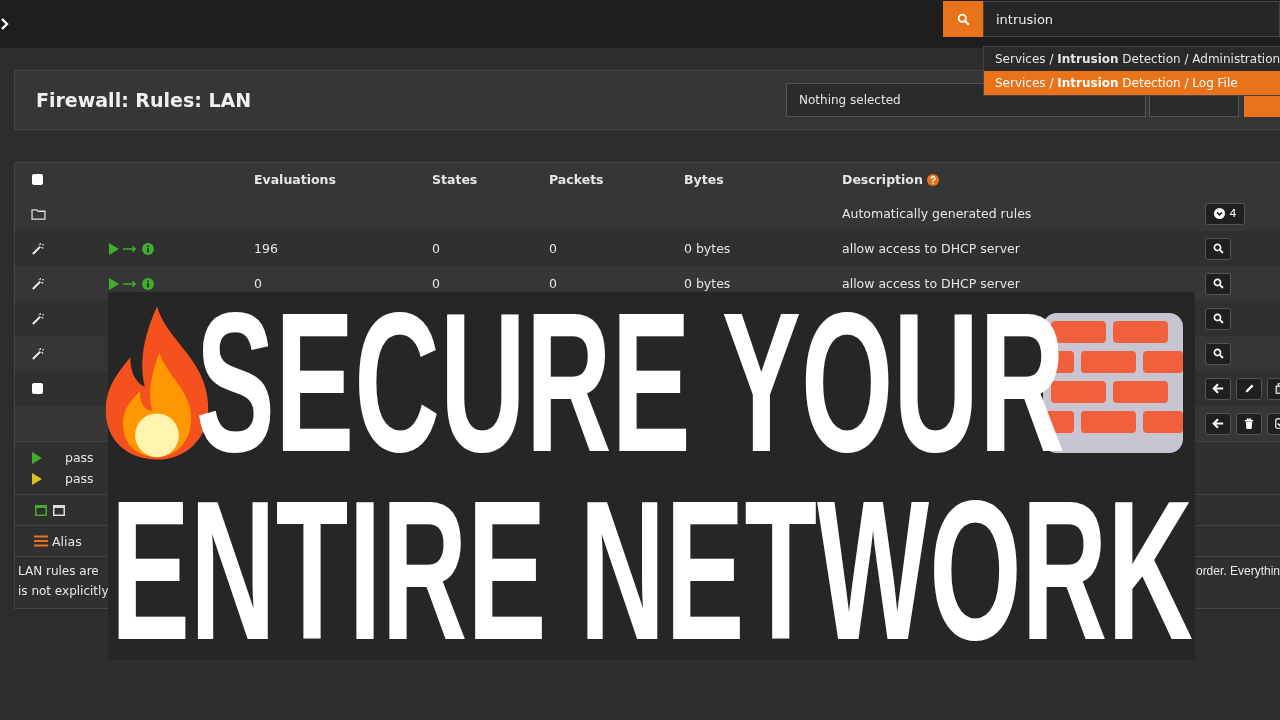 This screenshot has width=1280, height=720. I want to click on rule-count: 4, so click(1233, 213).